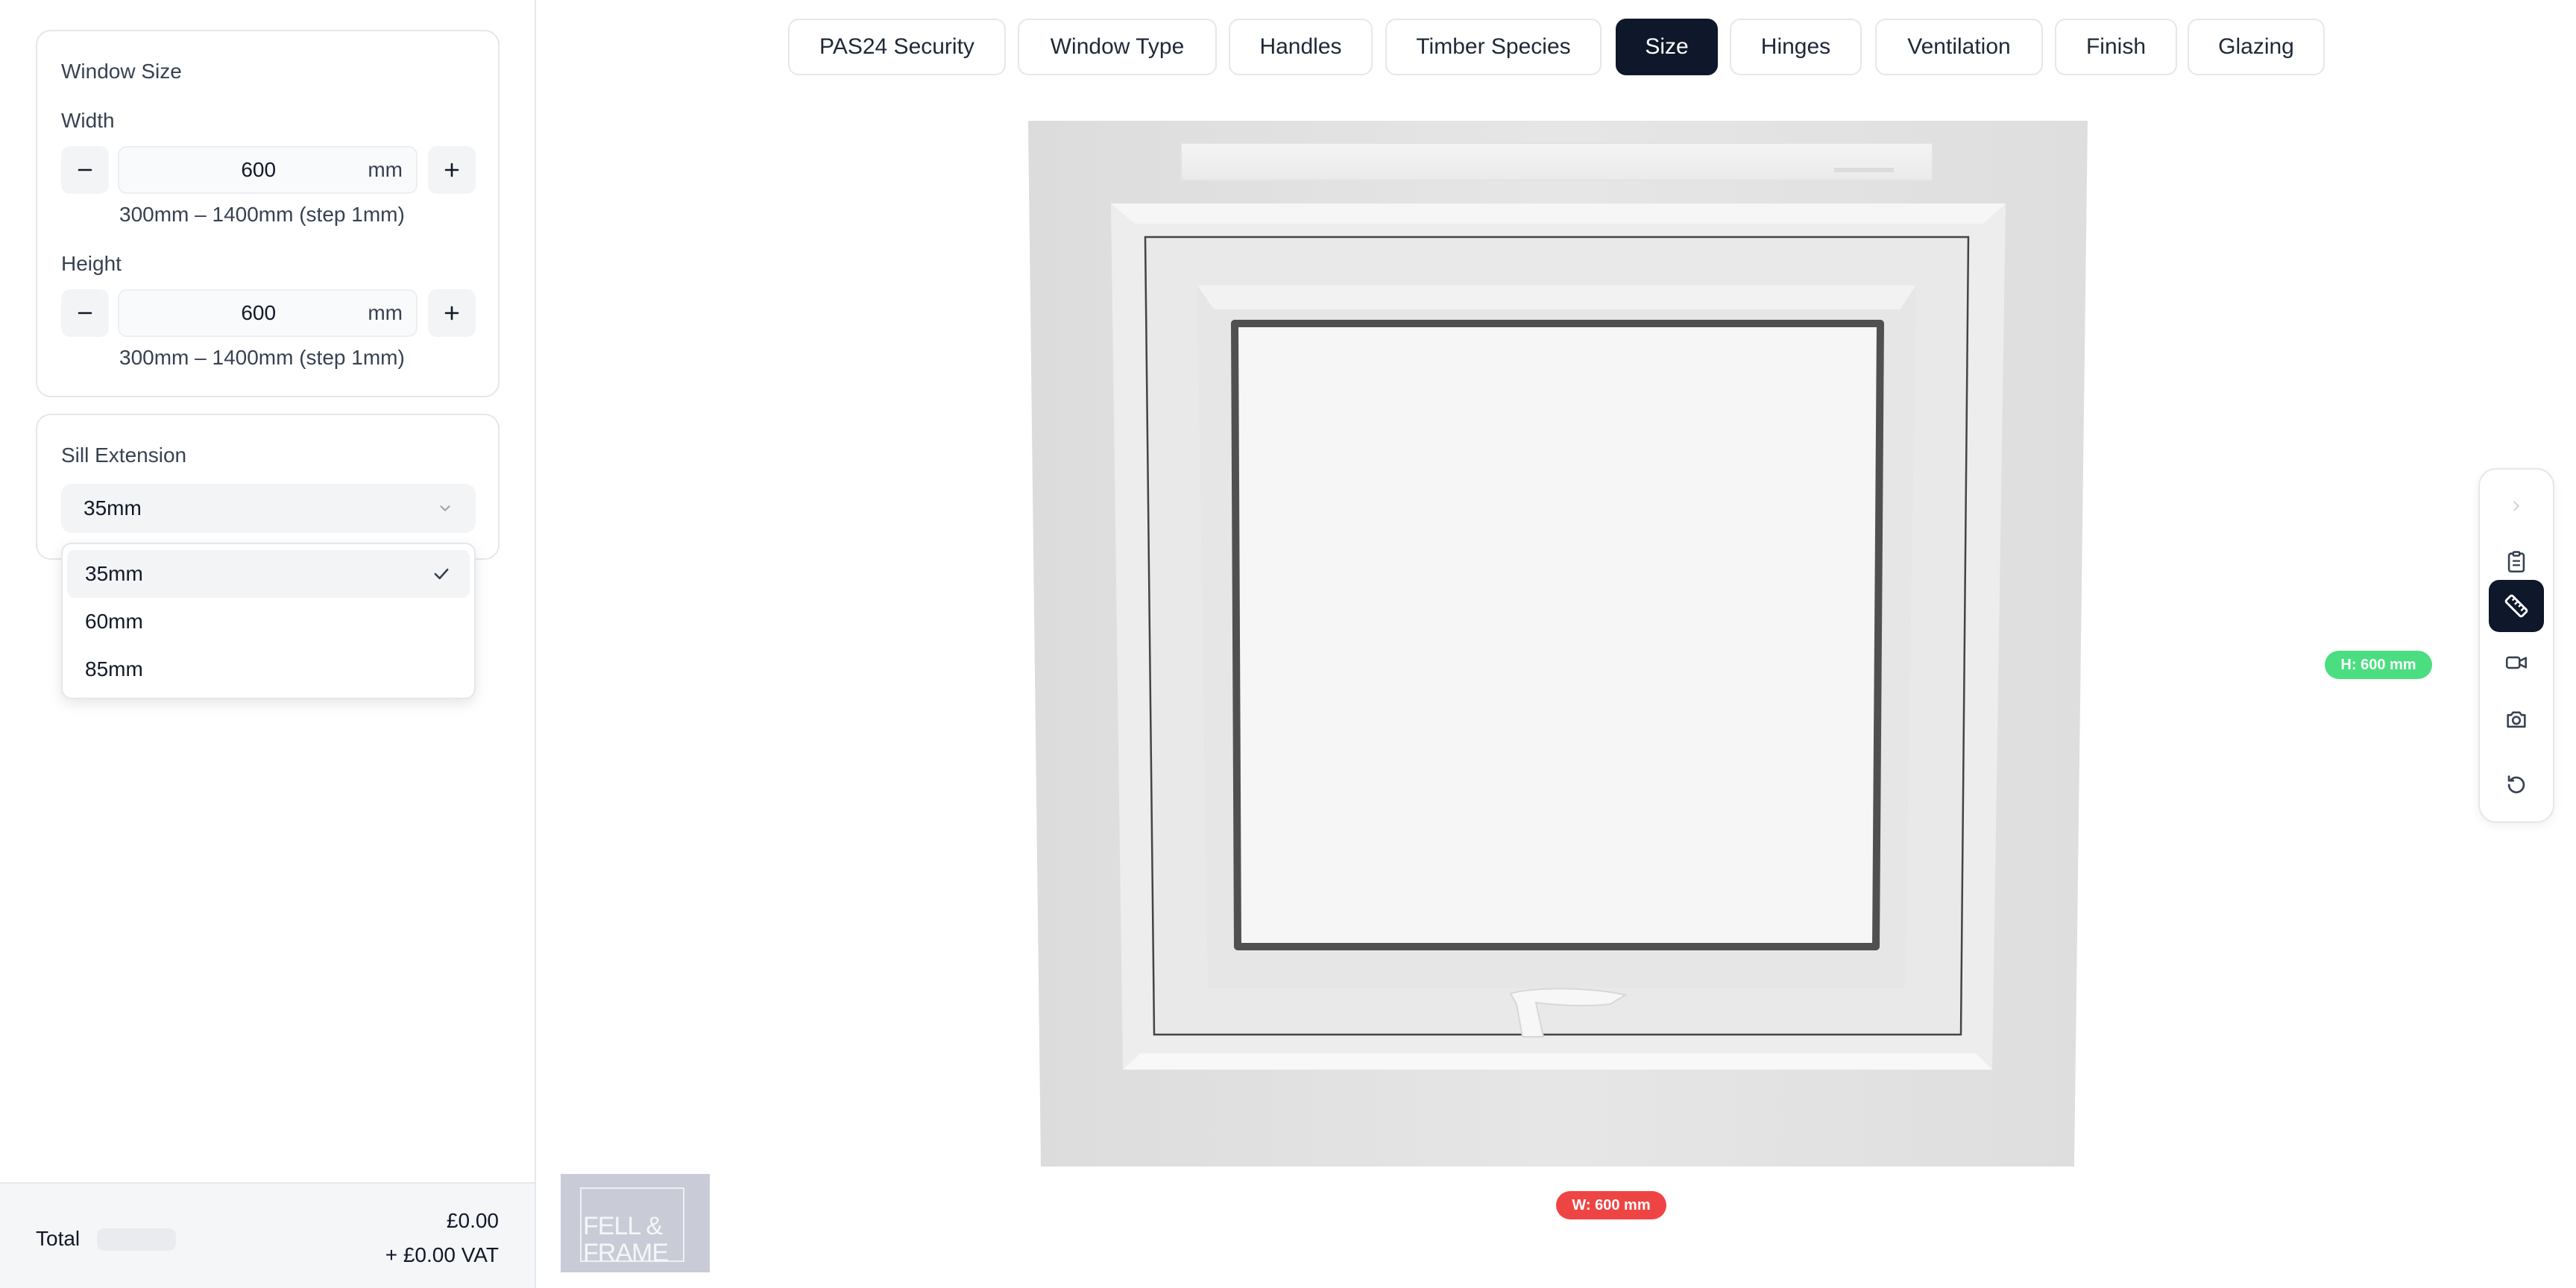 The image size is (2576, 1288). Describe the element at coordinates (114, 621) in the screenshot. I see `option-label: 60mm` at that location.